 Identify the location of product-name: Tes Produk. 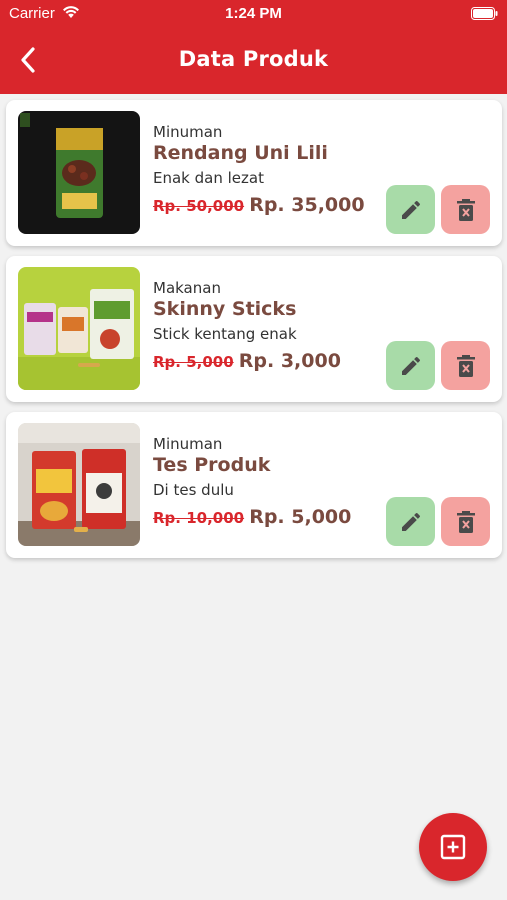
(212, 465).